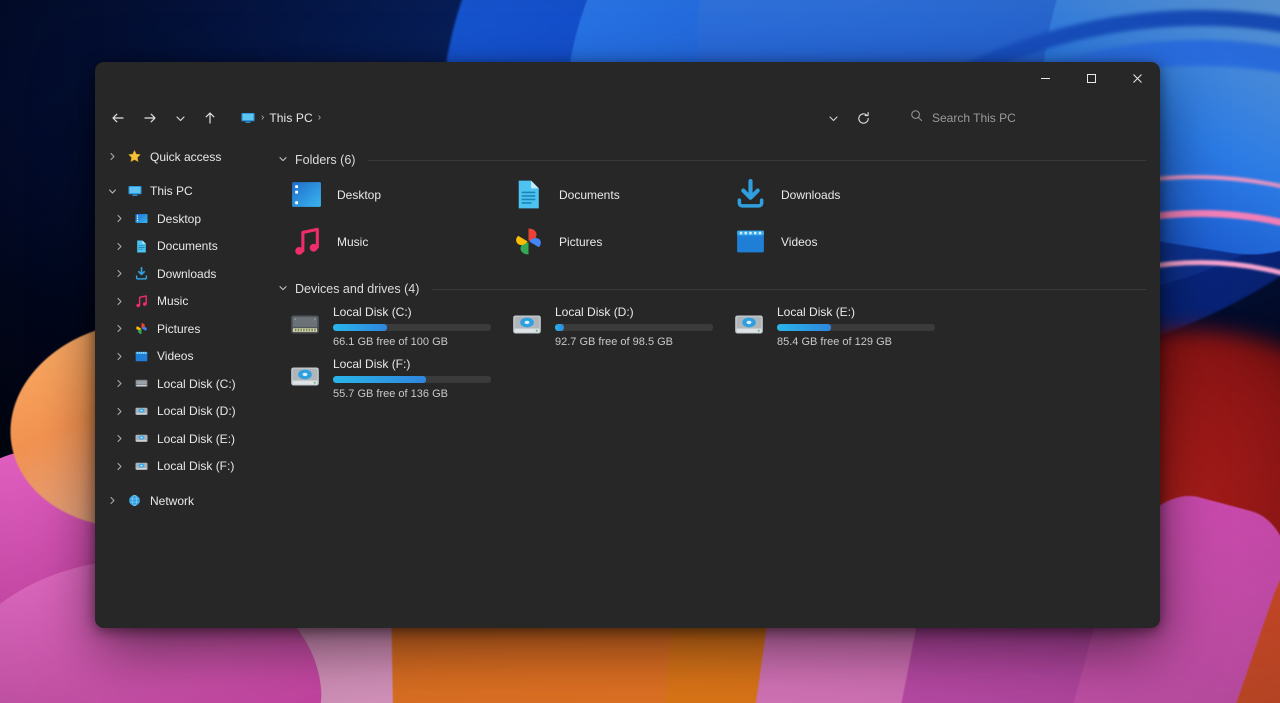 The image size is (1280, 703). I want to click on folders-group-title: Folders (6), so click(325, 160).